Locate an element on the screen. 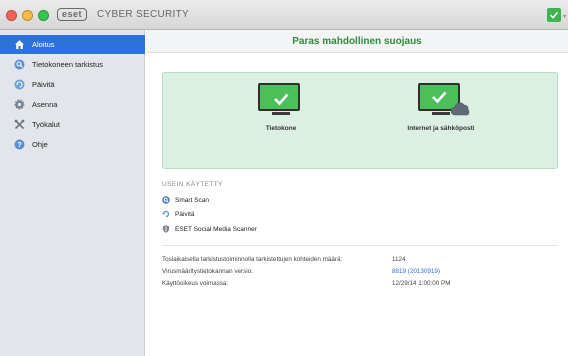 The image size is (568, 356). sidebar-item-ohje: ? Ohje is located at coordinates (72, 144).